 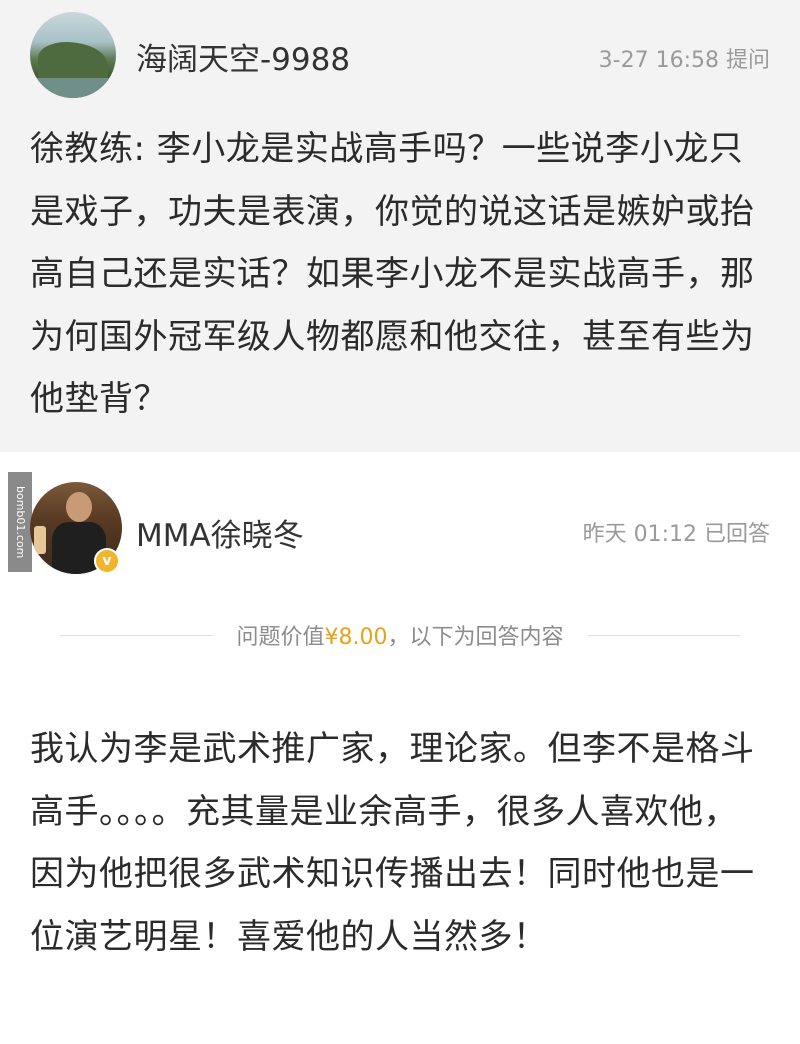 I want to click on asker-name: 海阔天空-9988, so click(x=243, y=56).